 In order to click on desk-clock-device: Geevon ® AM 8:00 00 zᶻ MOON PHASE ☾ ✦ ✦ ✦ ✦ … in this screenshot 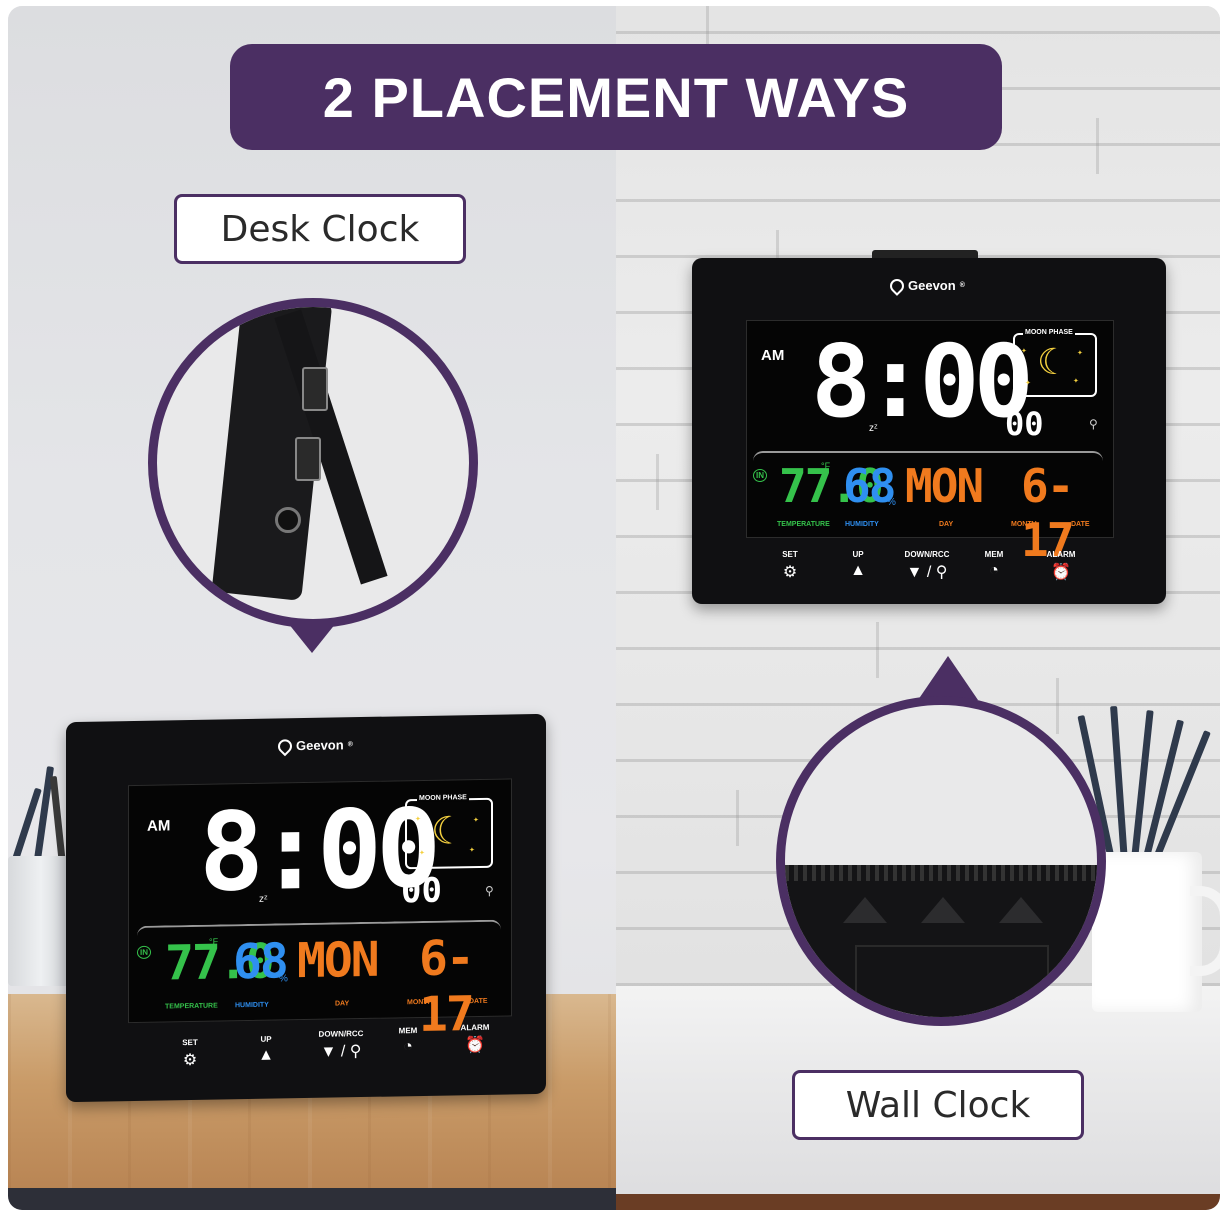, I will do `click(306, 908)`.